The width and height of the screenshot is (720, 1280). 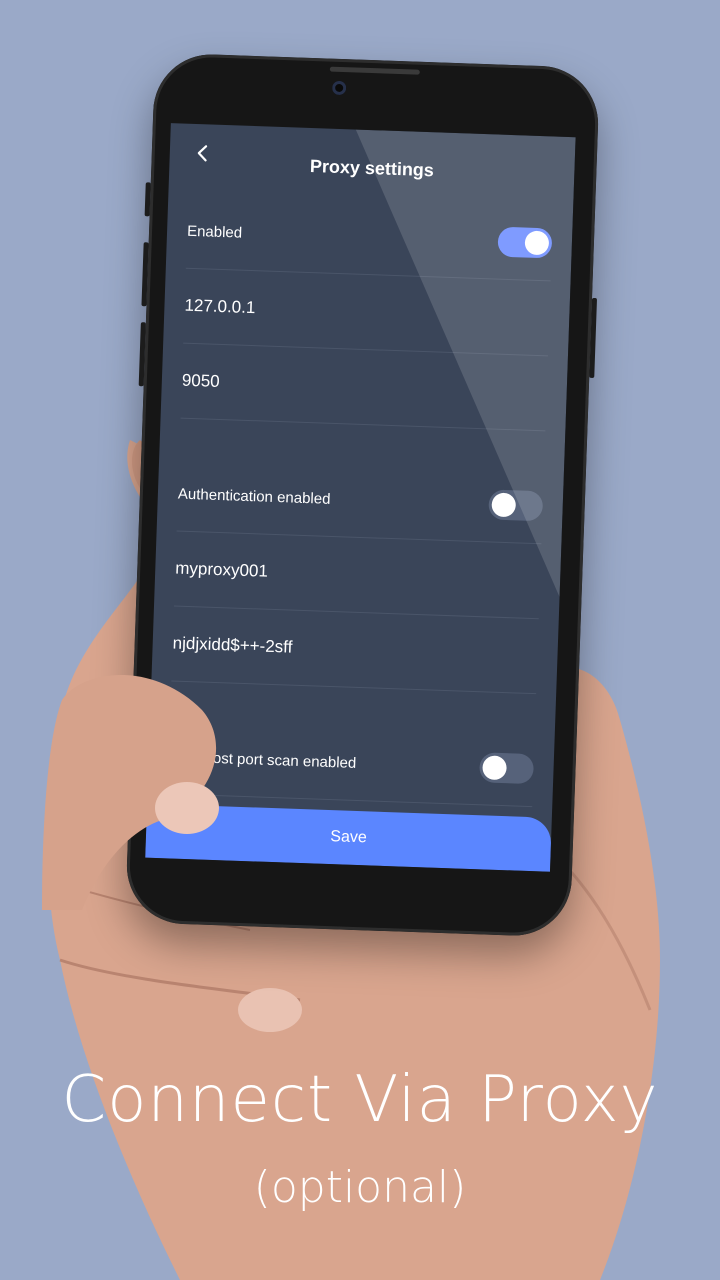 What do you see at coordinates (262, 759) in the screenshot?
I see `port-scan-label: Localhost port scan enabled` at bounding box center [262, 759].